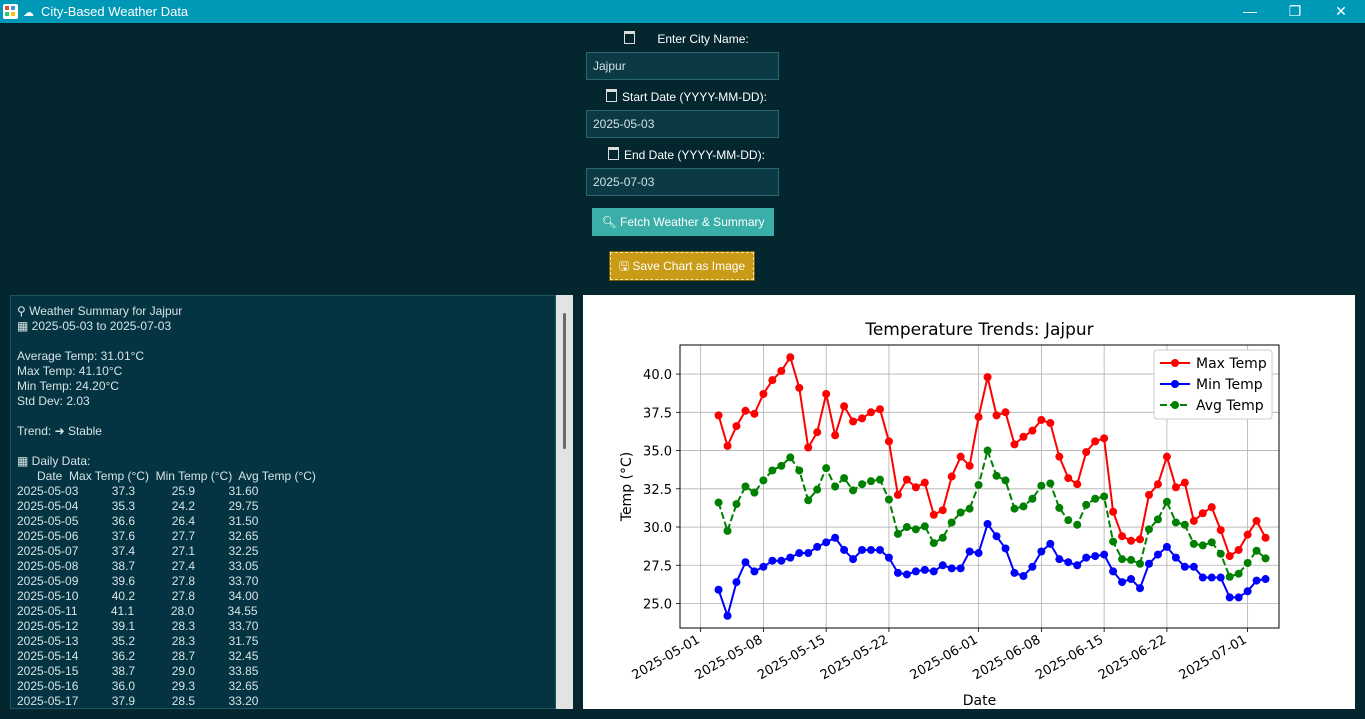  I want to click on start-date-label-text: Start Date (YYYY-MM-DD):, so click(694, 97).